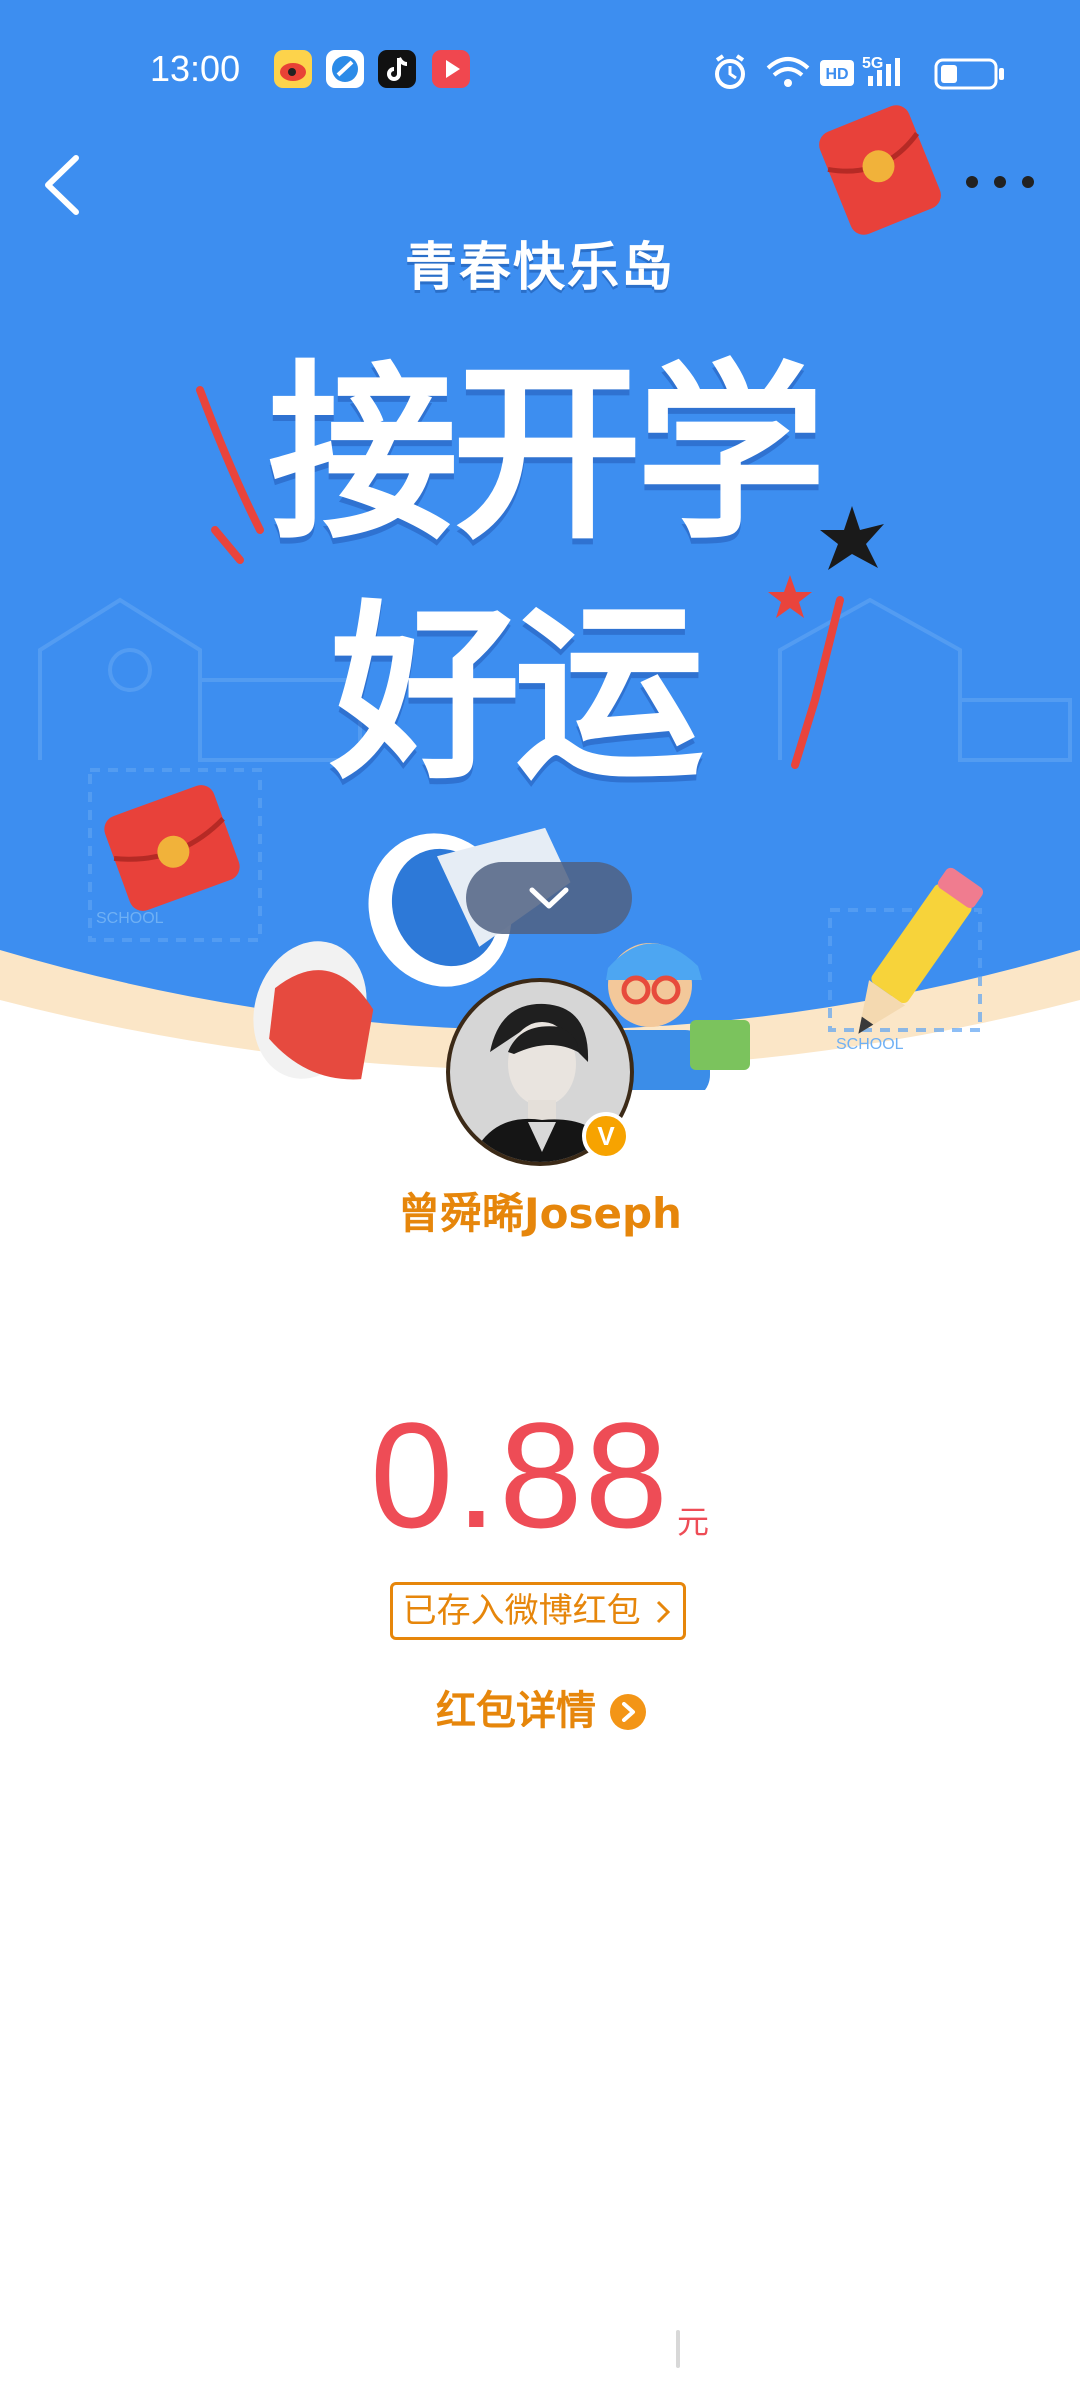 The height and width of the screenshot is (2400, 1080). I want to click on banner-title-line2: 好运, so click(517, 694).